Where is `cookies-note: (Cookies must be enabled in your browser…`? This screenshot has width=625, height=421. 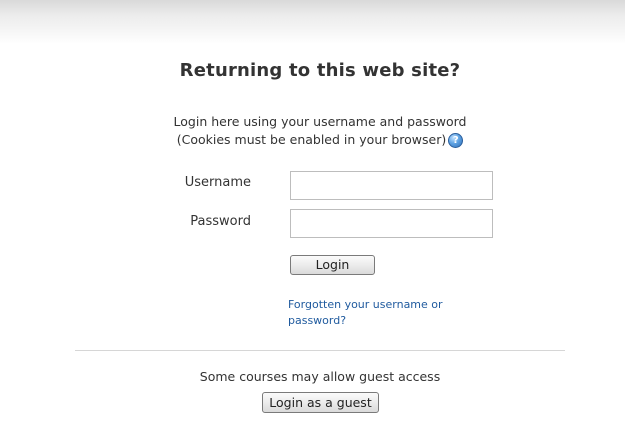
cookies-note: (Cookies must be enabled in your browser… is located at coordinates (312, 140).